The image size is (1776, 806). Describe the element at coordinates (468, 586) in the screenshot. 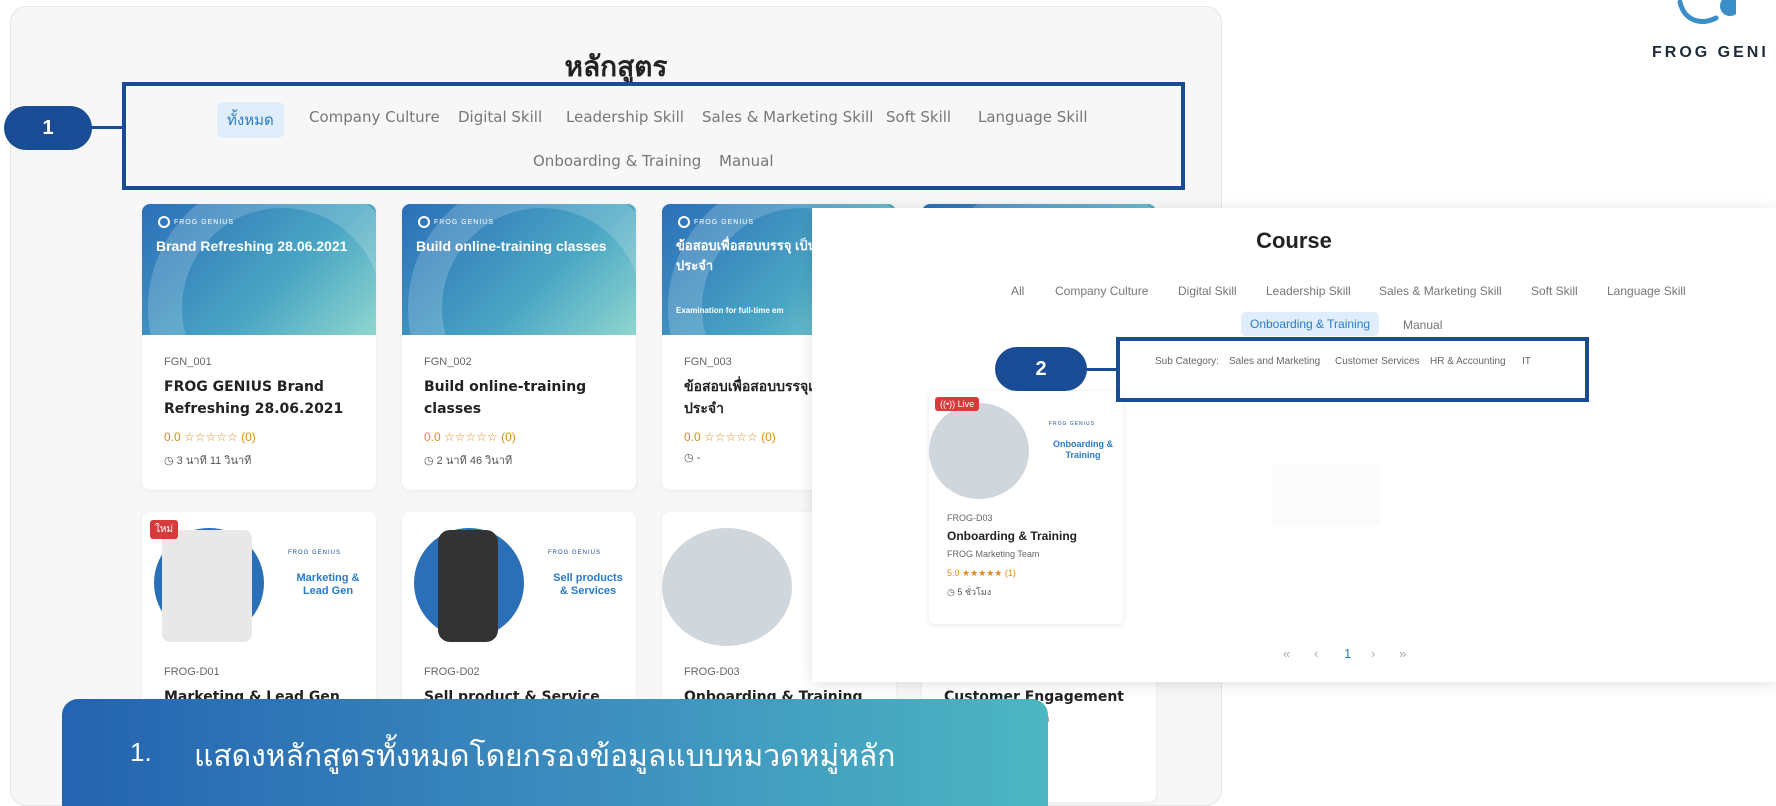

I see `phone-photo` at that location.